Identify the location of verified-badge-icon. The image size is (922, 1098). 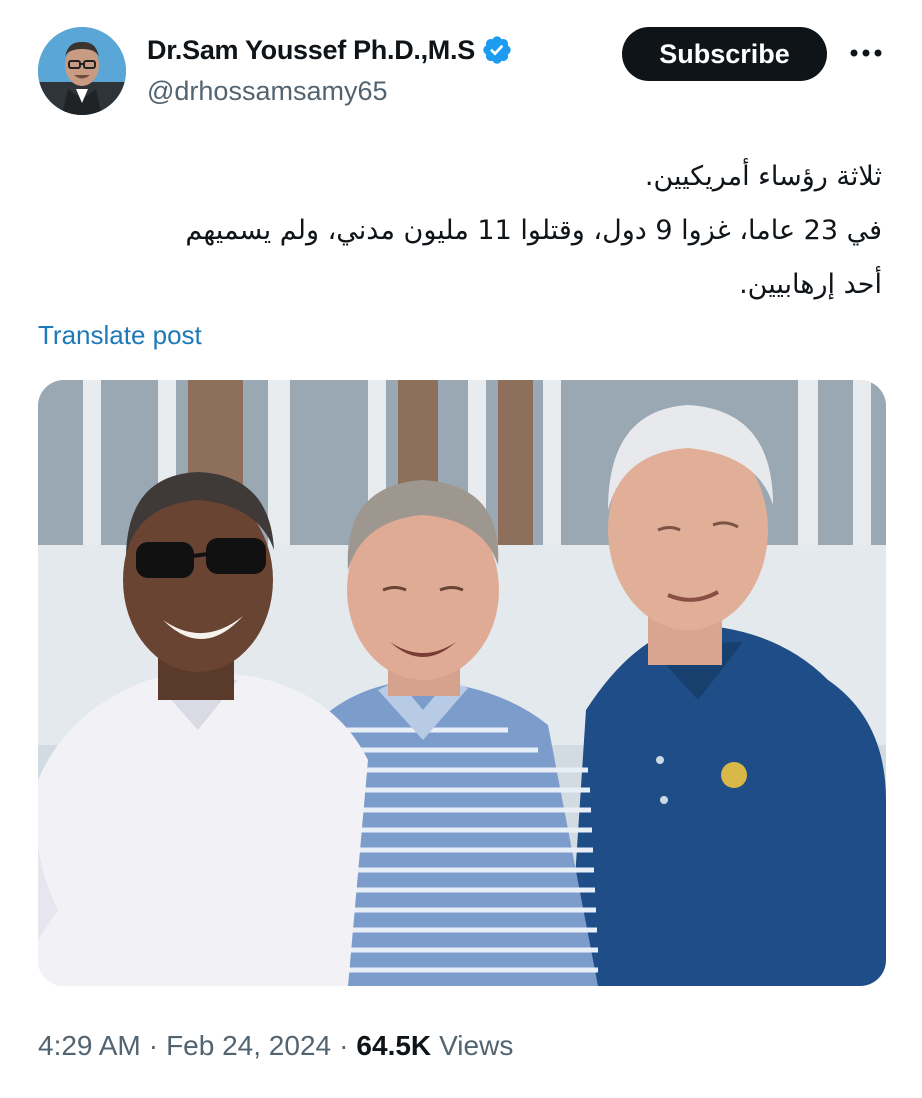
(497, 50).